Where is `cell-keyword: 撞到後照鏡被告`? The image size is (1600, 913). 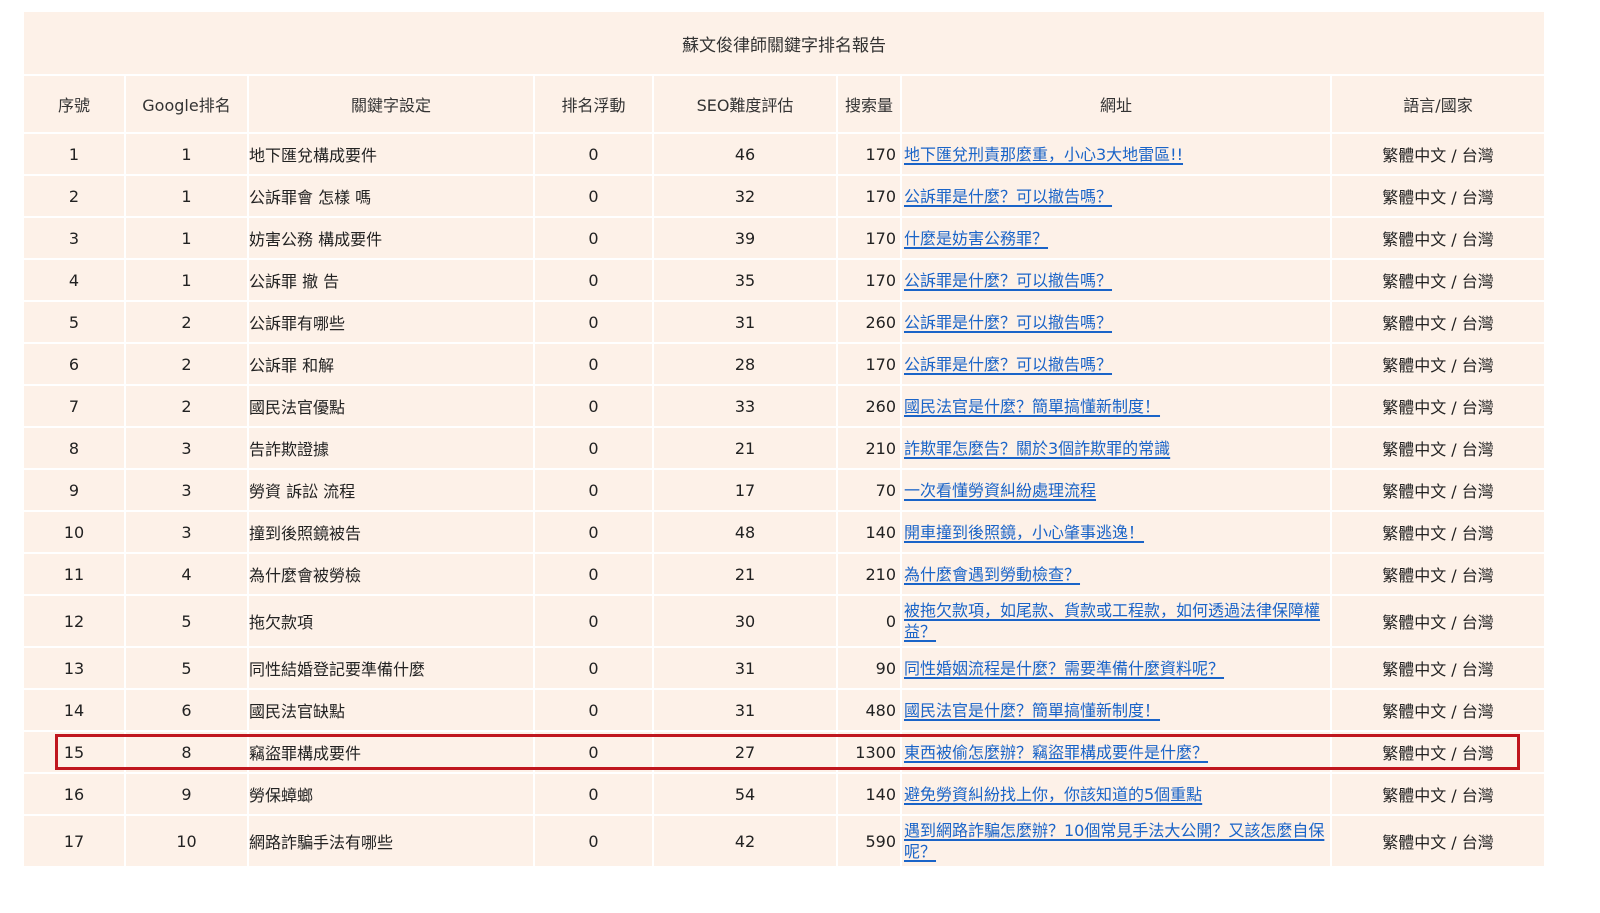 cell-keyword: 撞到後照鏡被告 is located at coordinates (391, 532).